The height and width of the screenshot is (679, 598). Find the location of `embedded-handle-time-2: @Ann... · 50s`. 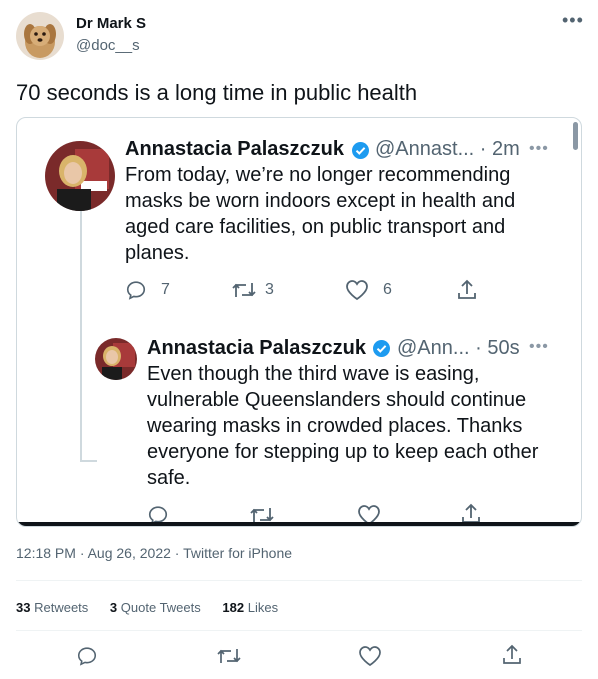

embedded-handle-time-2: @Ann... · 50s is located at coordinates (458, 348).